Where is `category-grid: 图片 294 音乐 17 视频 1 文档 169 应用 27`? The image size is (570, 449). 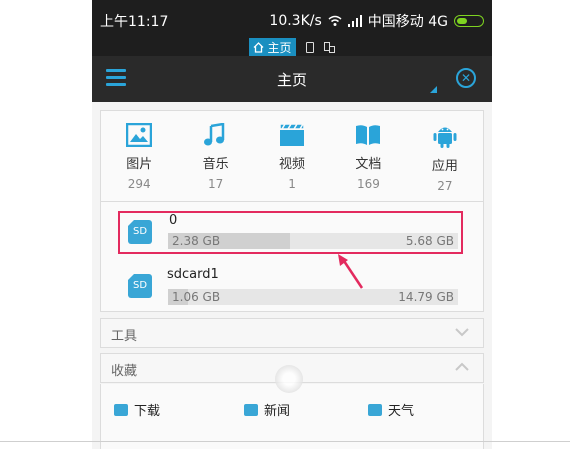
category-grid: 图片 294 音乐 17 视频 1 文档 169 应用 27 is located at coordinates (292, 156).